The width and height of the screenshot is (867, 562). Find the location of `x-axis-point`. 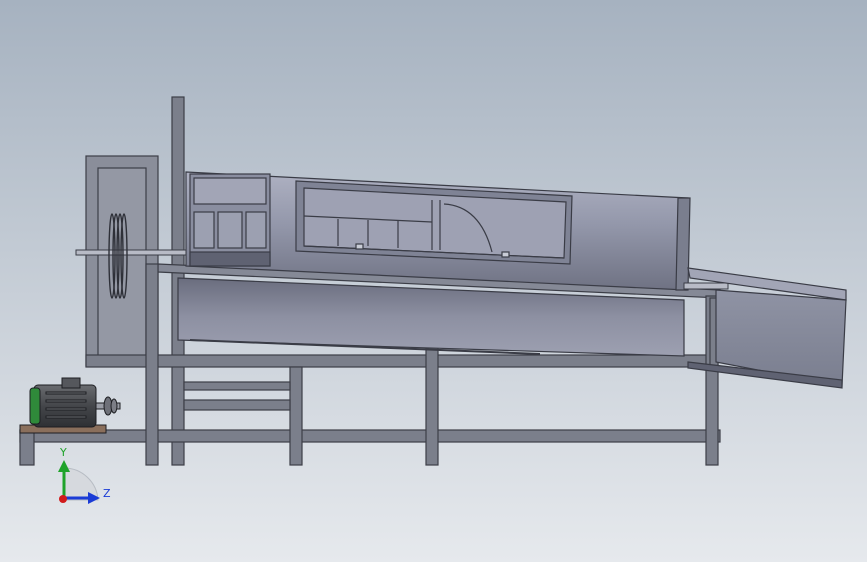

x-axis-point is located at coordinates (63, 499).